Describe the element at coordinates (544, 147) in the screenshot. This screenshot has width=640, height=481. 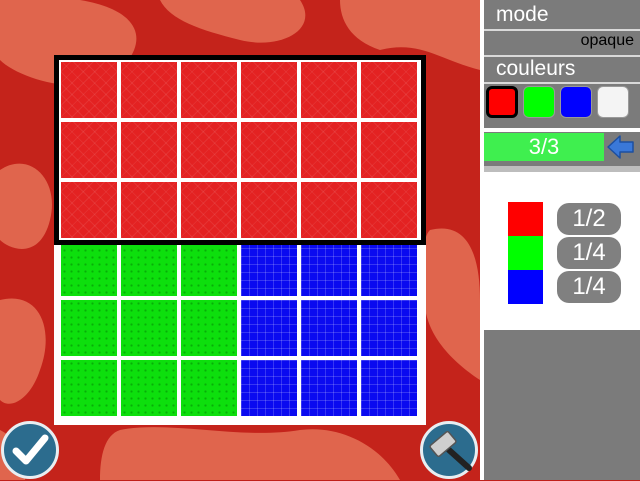
I see `step-counter: 3/3` at that location.